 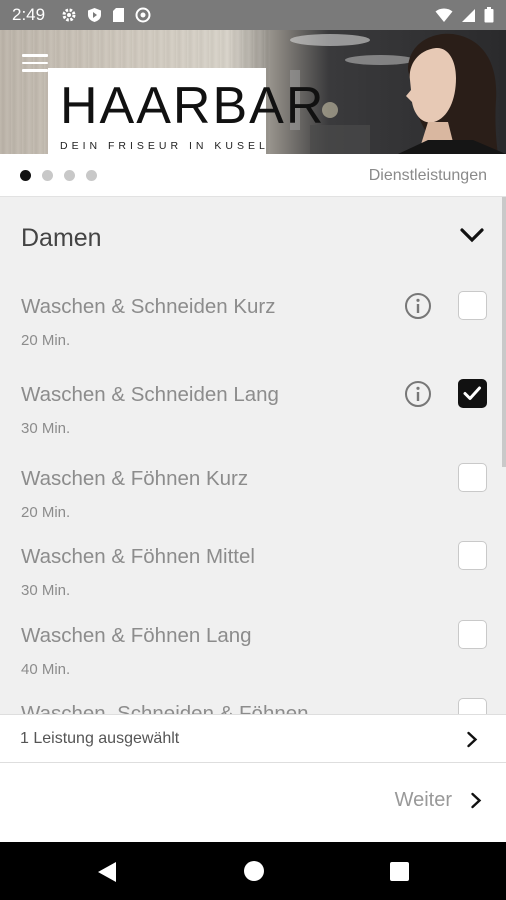 What do you see at coordinates (452, 93) in the screenshot?
I see `model-photo` at bounding box center [452, 93].